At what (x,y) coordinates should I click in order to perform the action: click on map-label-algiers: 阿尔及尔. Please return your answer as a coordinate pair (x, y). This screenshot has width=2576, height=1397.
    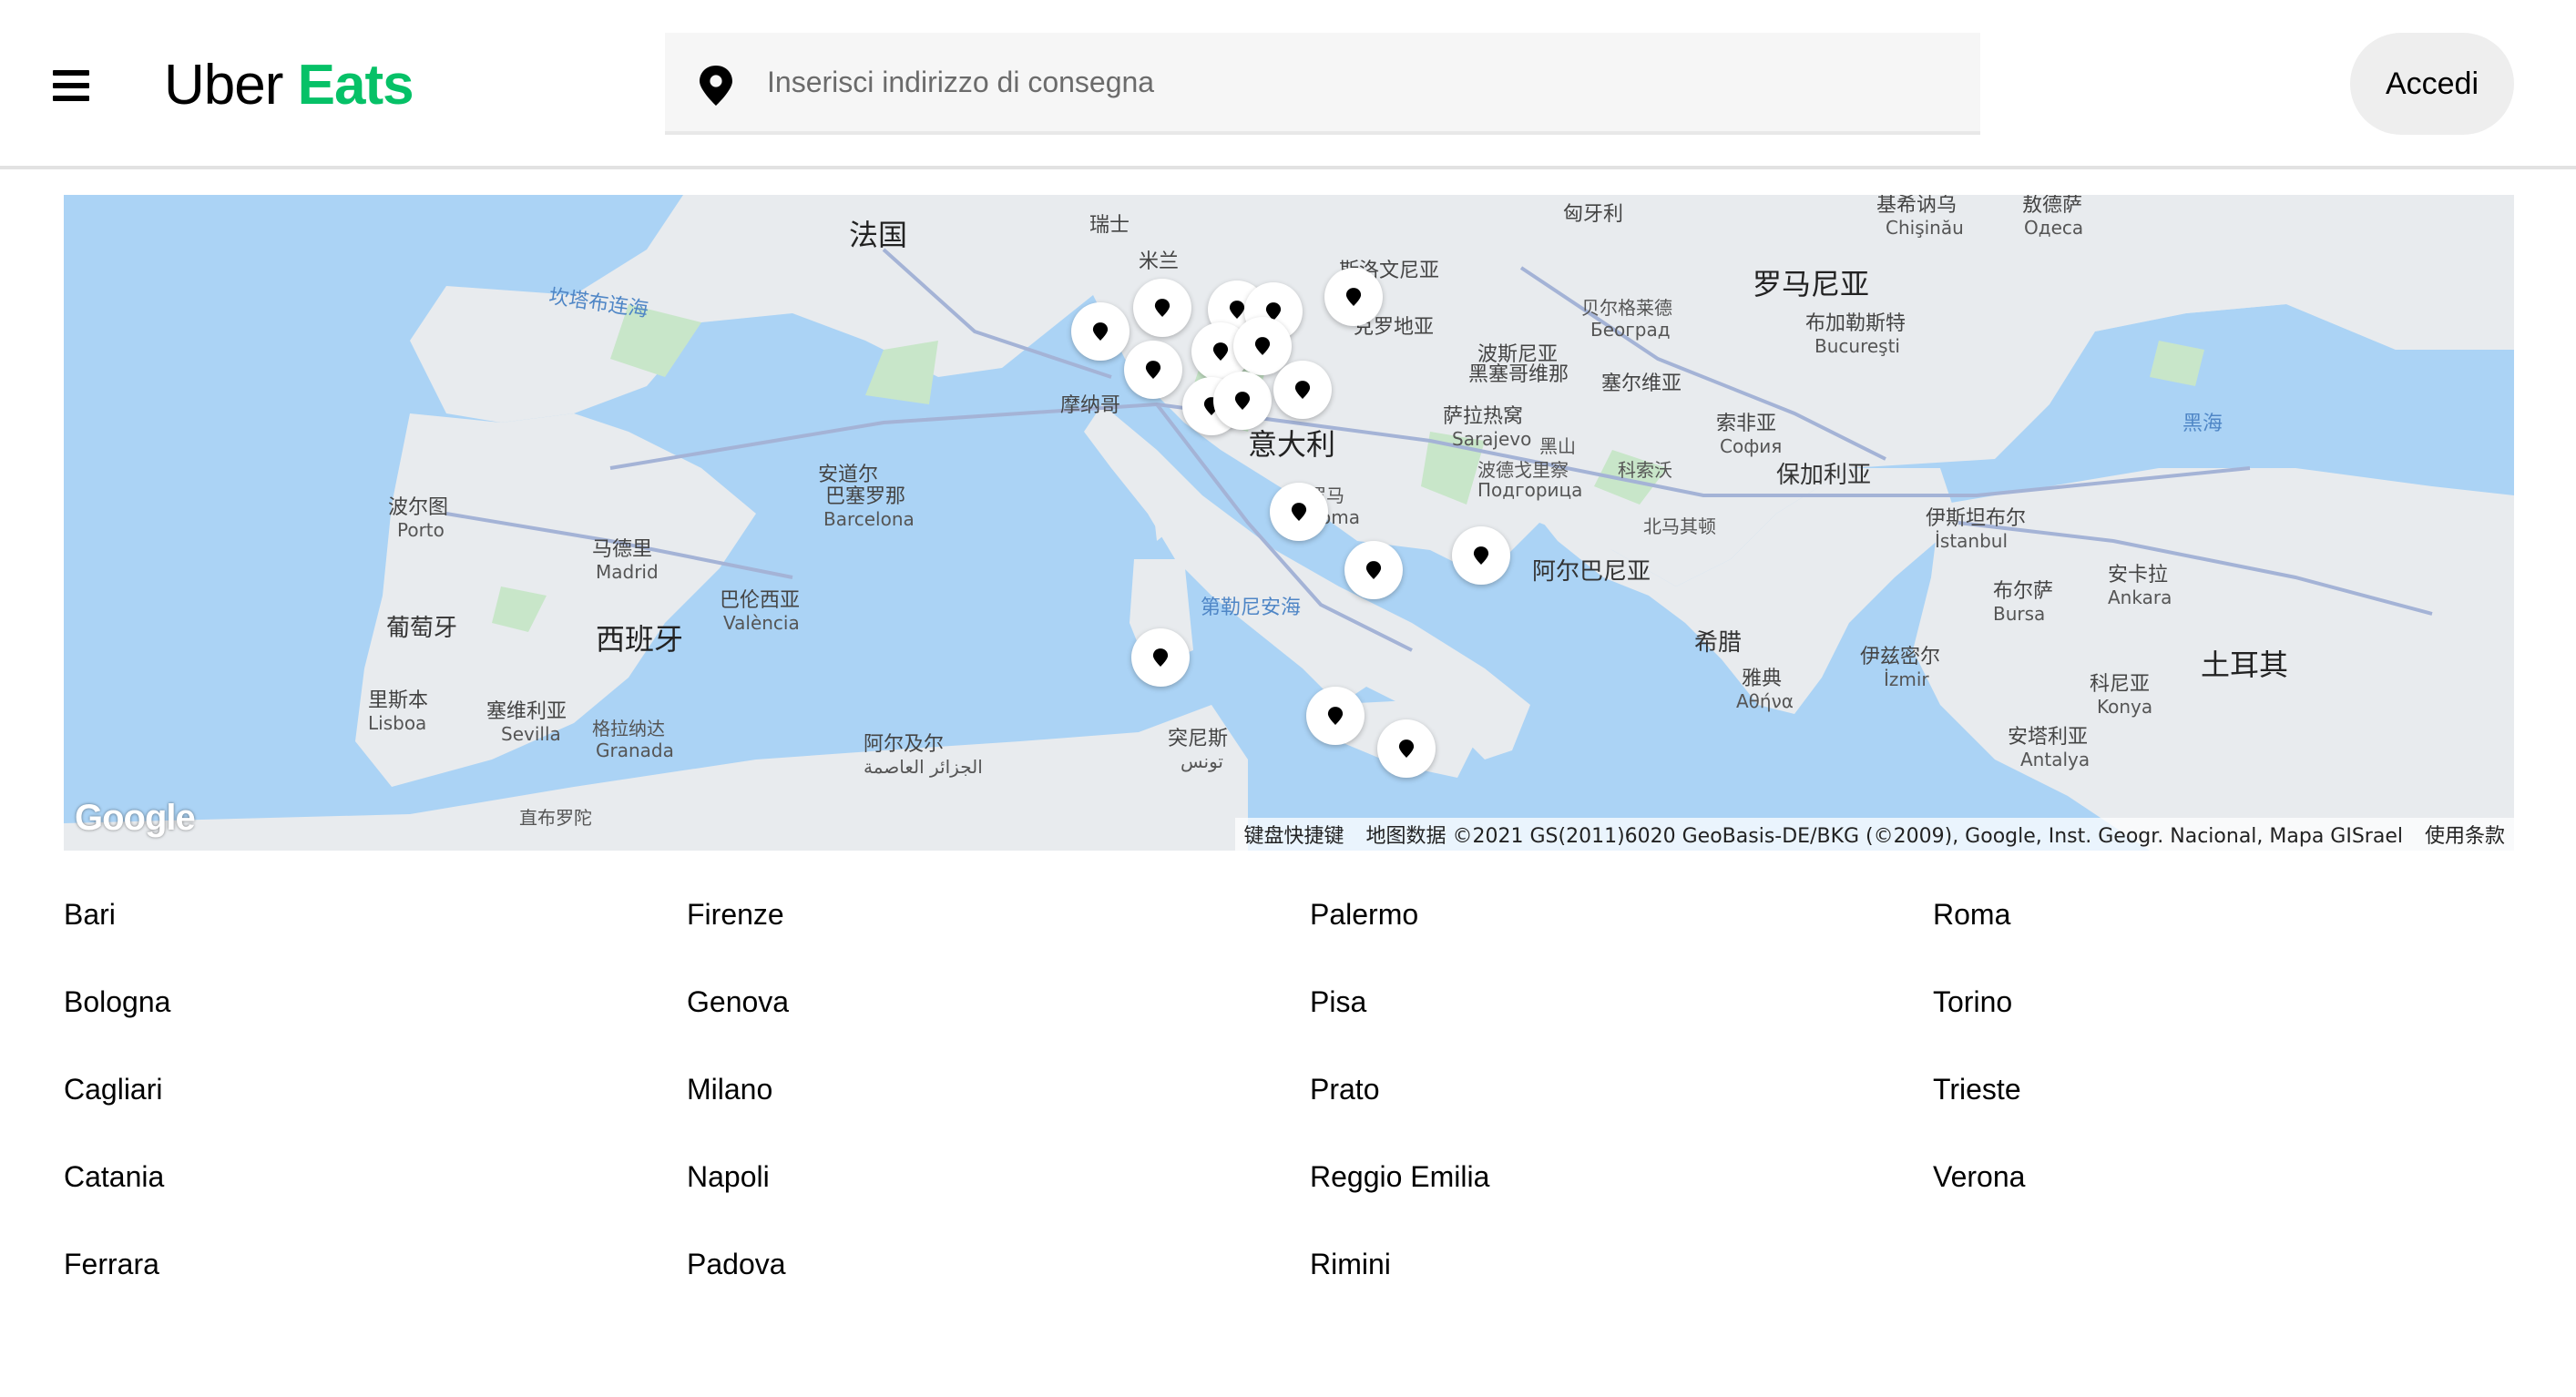
    Looking at the image, I should click on (904, 744).